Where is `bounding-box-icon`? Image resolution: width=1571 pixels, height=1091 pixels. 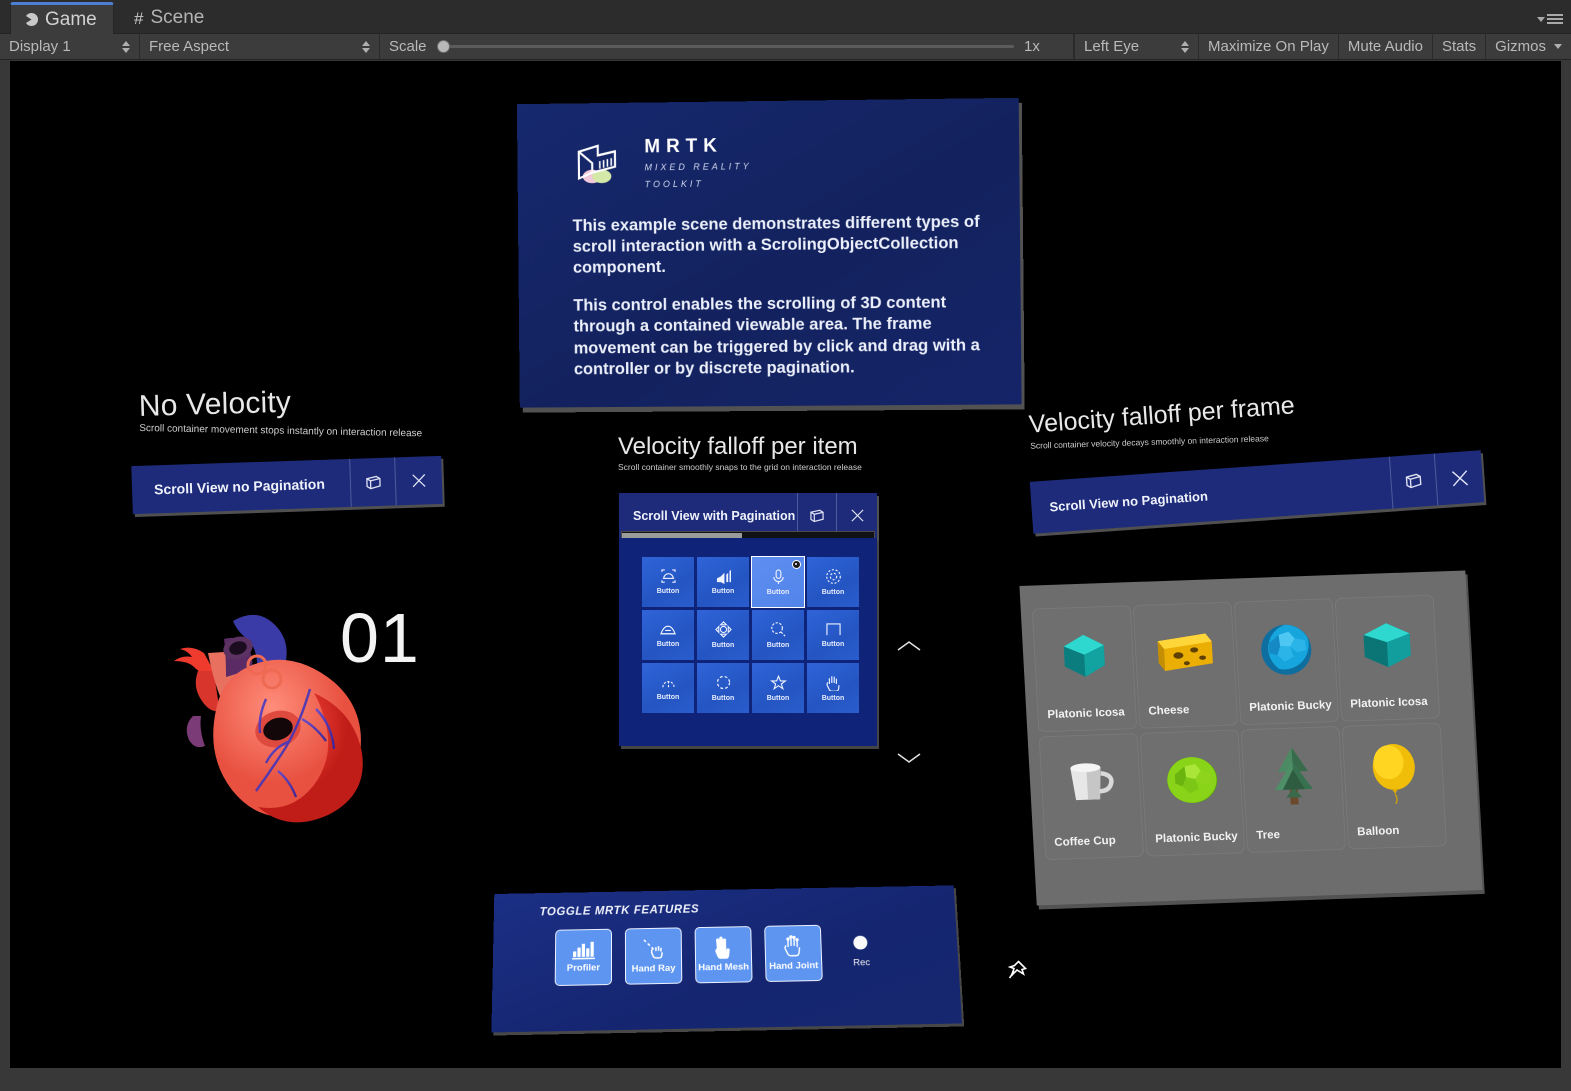
bounding-box-icon is located at coordinates (668, 576).